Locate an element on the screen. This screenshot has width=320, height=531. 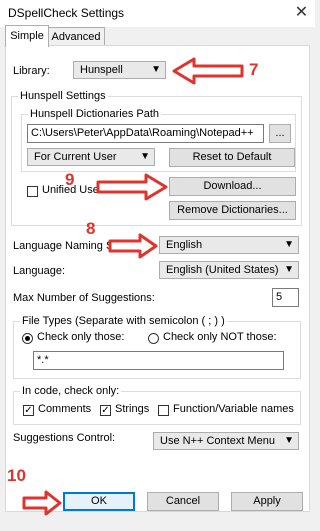
suggestions-control-select: Use N++ Context Menu ▼ is located at coordinates (226, 441).